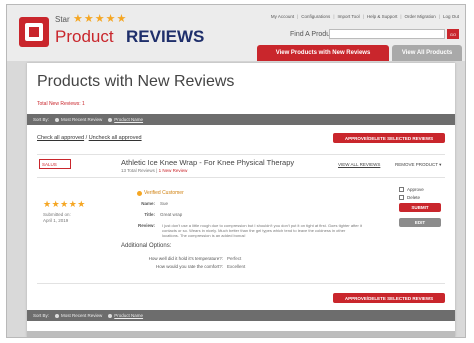 This screenshot has height=343, width=474. What do you see at coordinates (165, 36) in the screenshot?
I see `logo-reviews-text: REVIEWS` at bounding box center [165, 36].